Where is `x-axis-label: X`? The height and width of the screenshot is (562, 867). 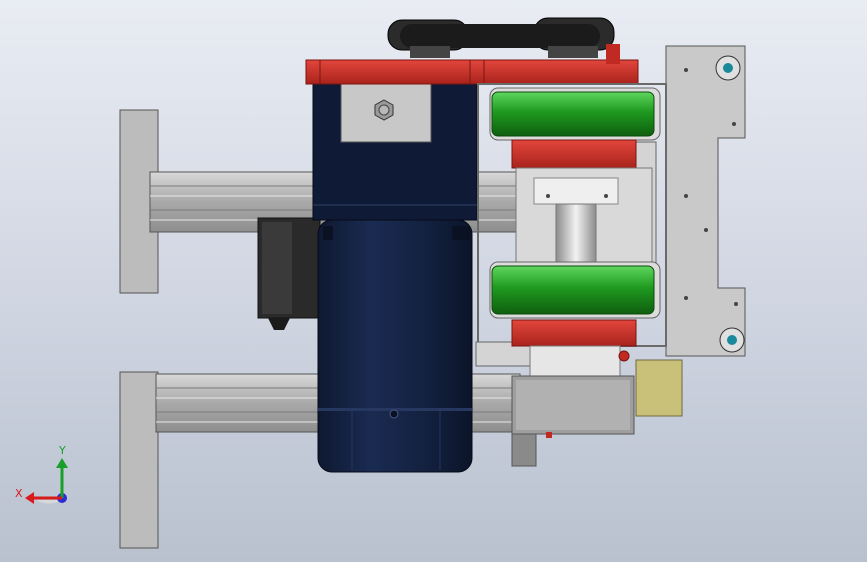 x-axis-label: X is located at coordinates (19, 493).